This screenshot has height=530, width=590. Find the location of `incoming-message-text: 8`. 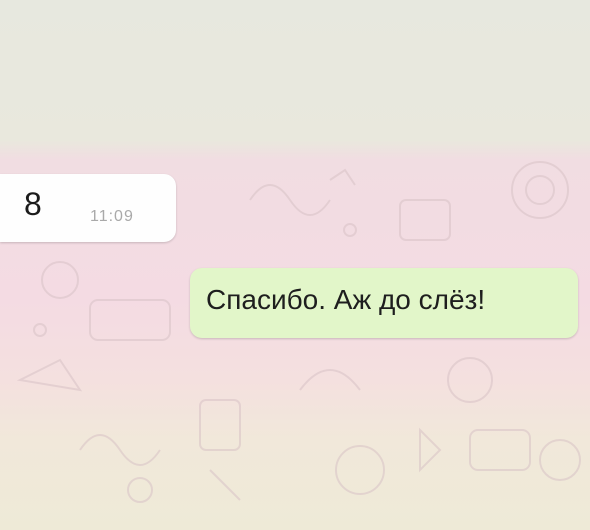

incoming-message-text: 8 is located at coordinates (33, 204).